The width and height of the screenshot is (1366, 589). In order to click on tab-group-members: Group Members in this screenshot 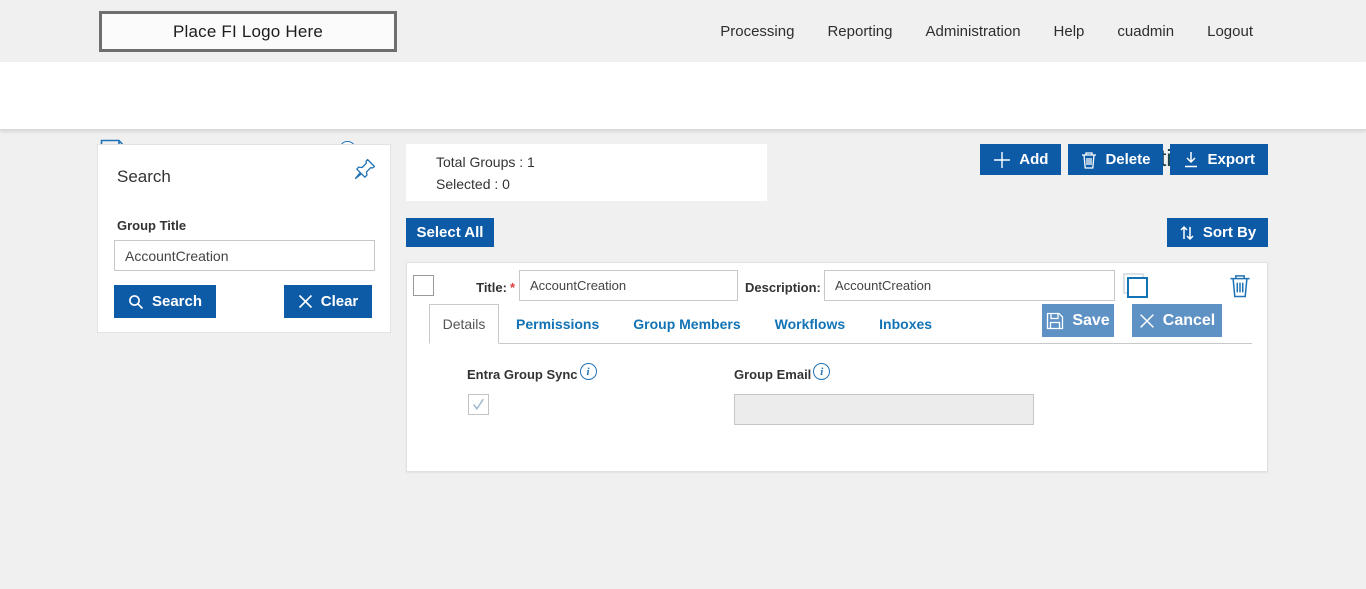, I will do `click(686, 324)`.